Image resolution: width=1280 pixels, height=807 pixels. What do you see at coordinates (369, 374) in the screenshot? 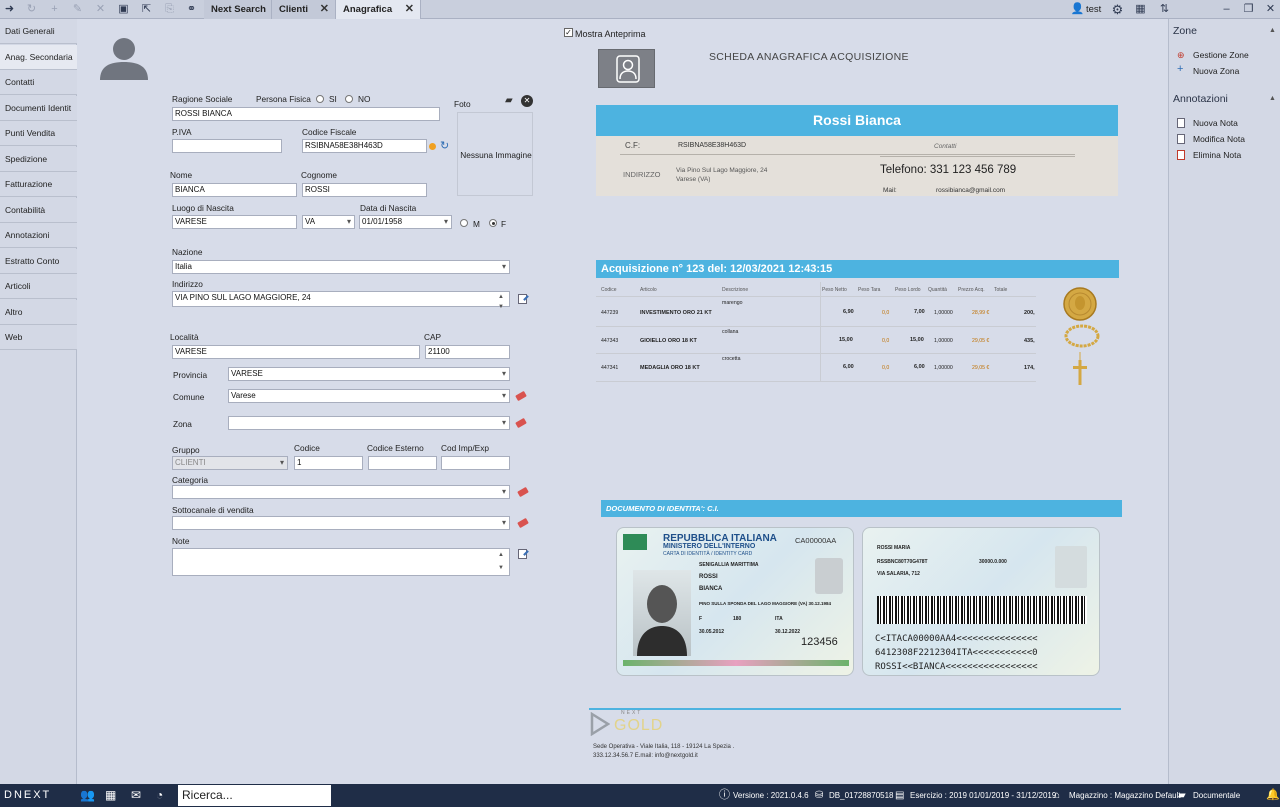
I see `provincia-select: VARESE` at bounding box center [369, 374].